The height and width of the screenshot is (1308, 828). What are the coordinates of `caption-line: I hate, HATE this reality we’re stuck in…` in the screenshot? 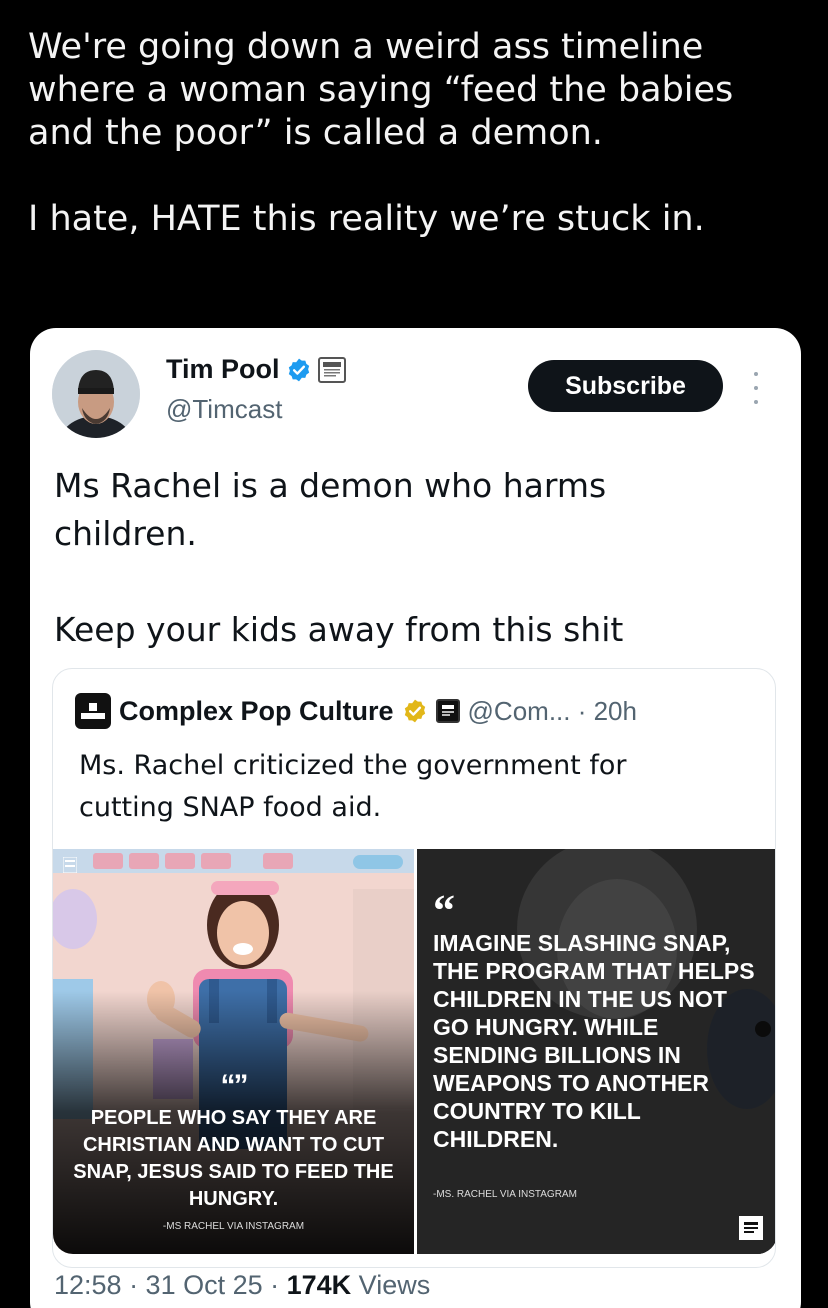 It's located at (366, 219).